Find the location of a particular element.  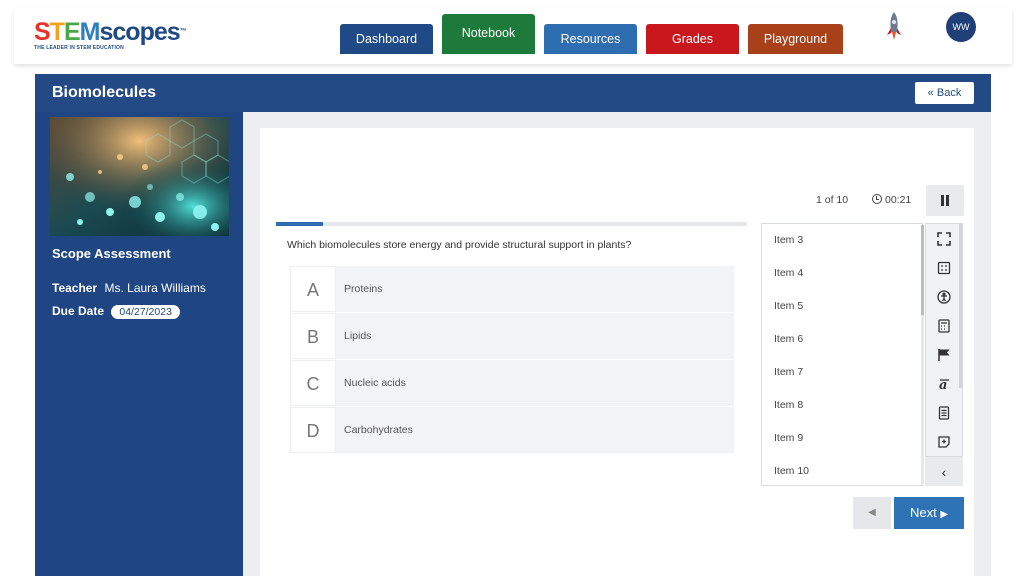

teacher-info: Teacher Ms. Laura Williams is located at coordinates (129, 288).